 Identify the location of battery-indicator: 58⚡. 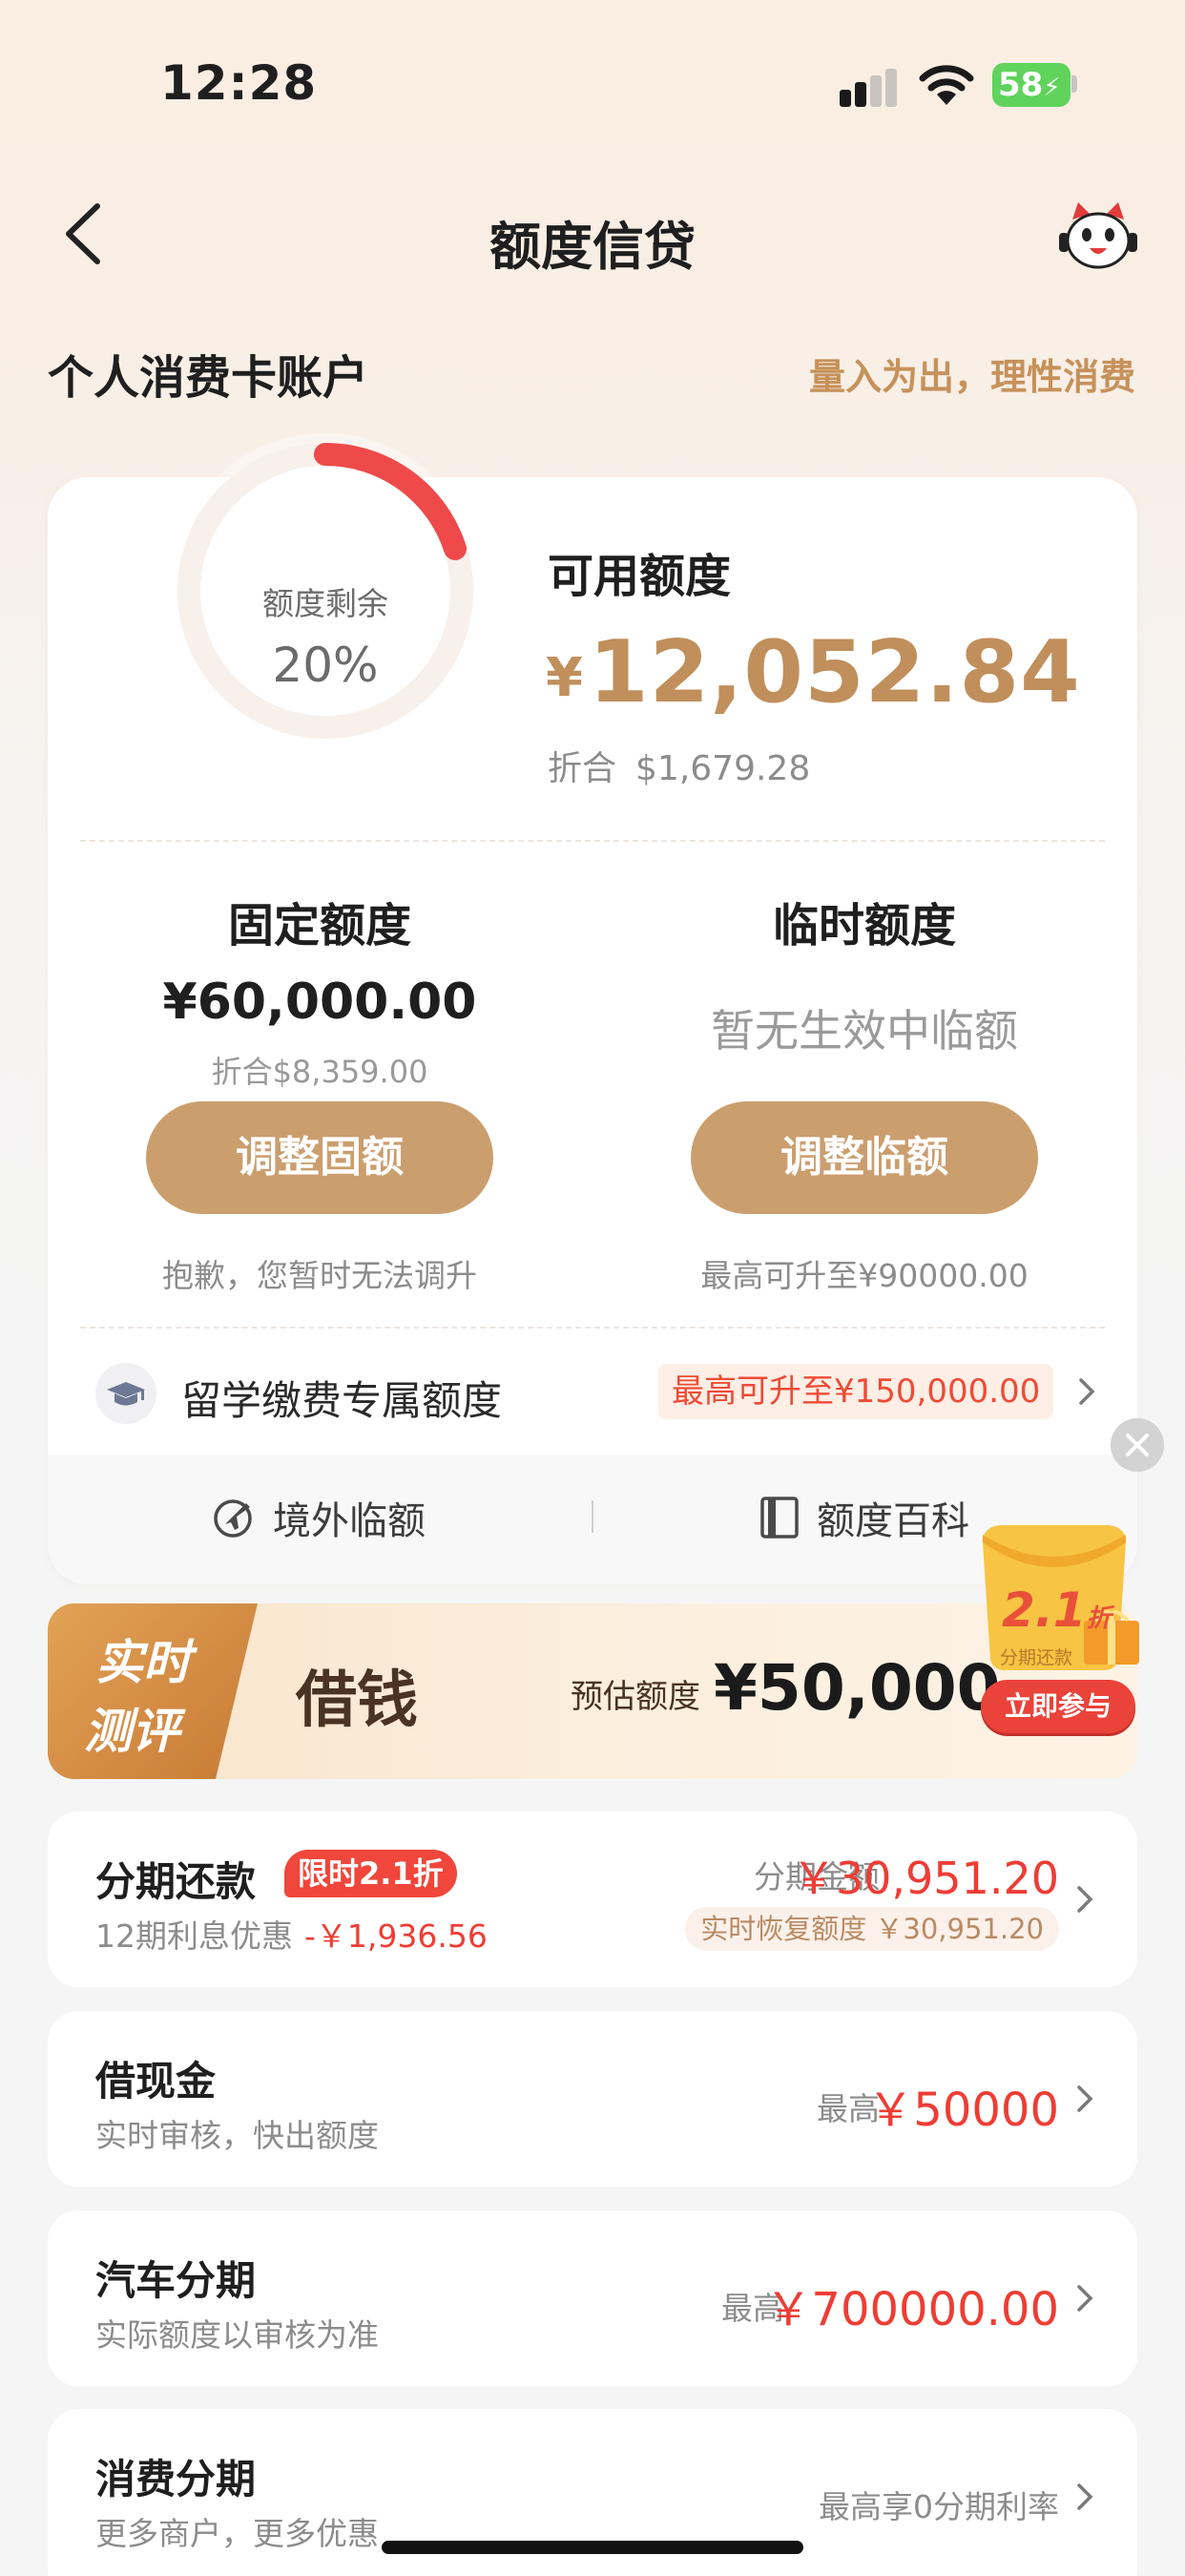
(1031, 85).